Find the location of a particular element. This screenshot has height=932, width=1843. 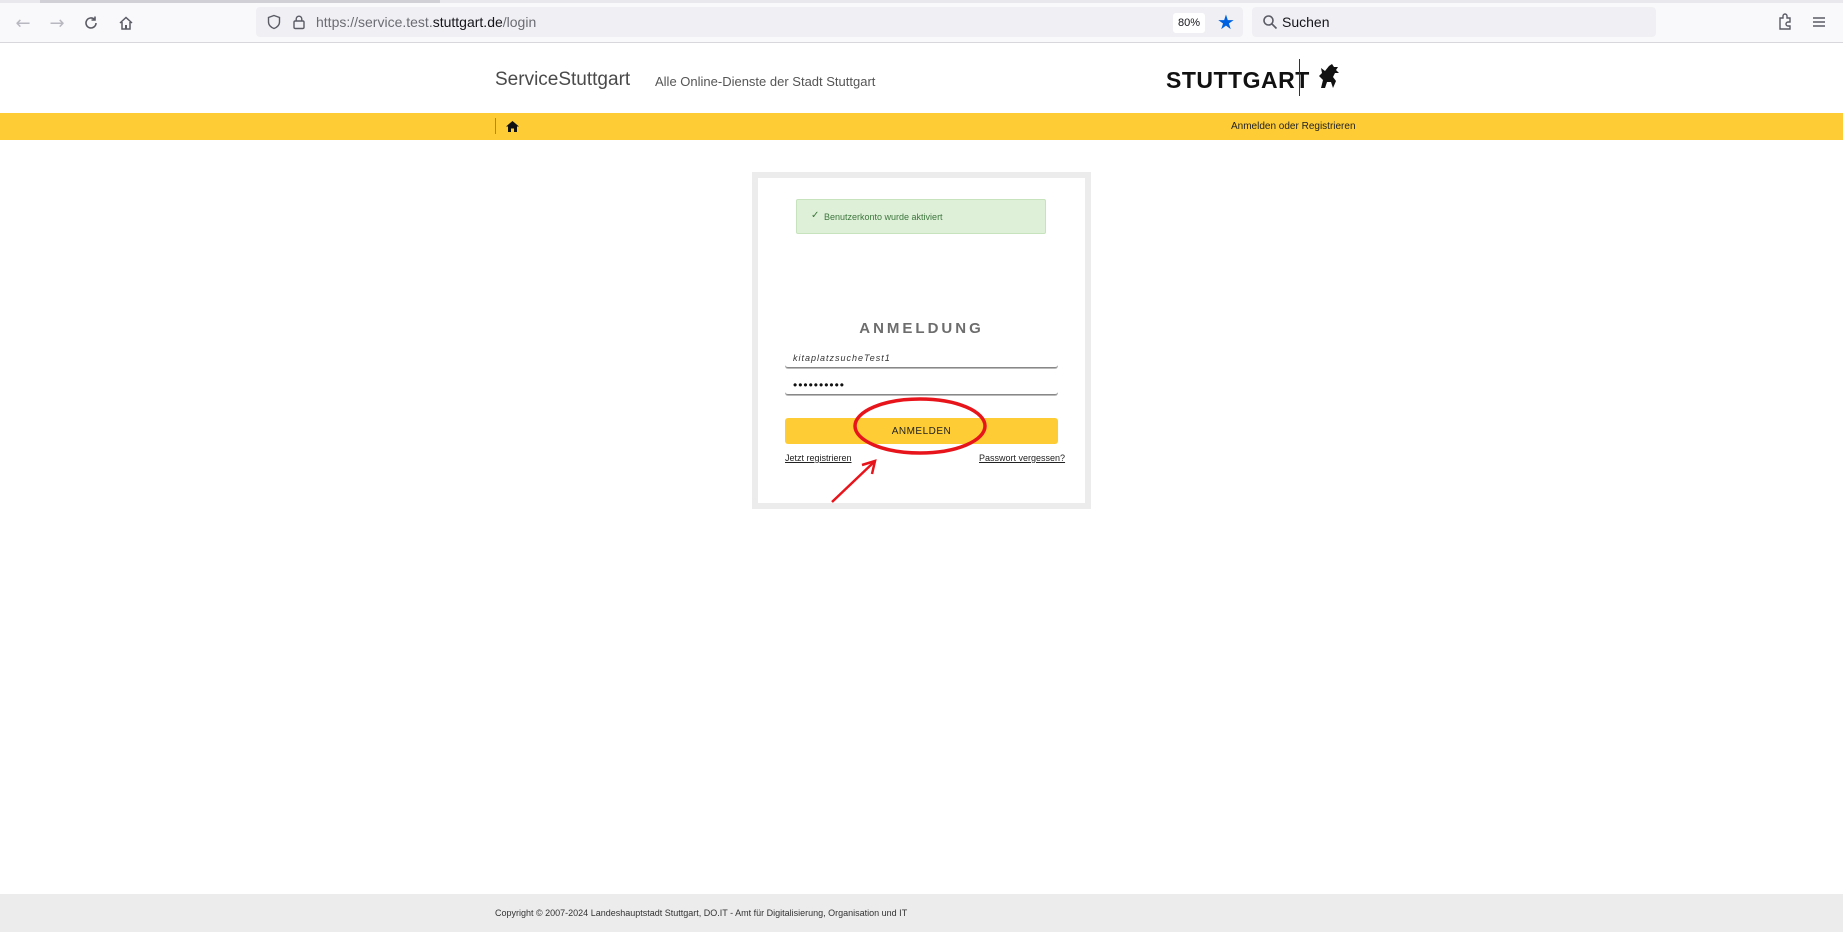

forward-arrow-icon: → is located at coordinates (57, 23).